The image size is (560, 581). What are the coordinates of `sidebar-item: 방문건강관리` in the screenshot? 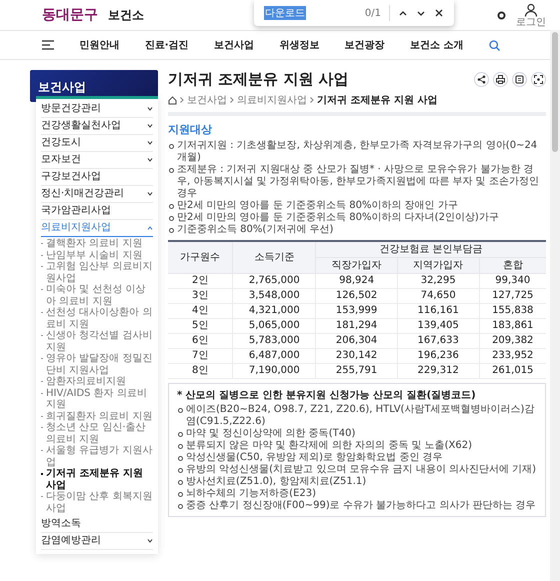 It's located at (97, 109).